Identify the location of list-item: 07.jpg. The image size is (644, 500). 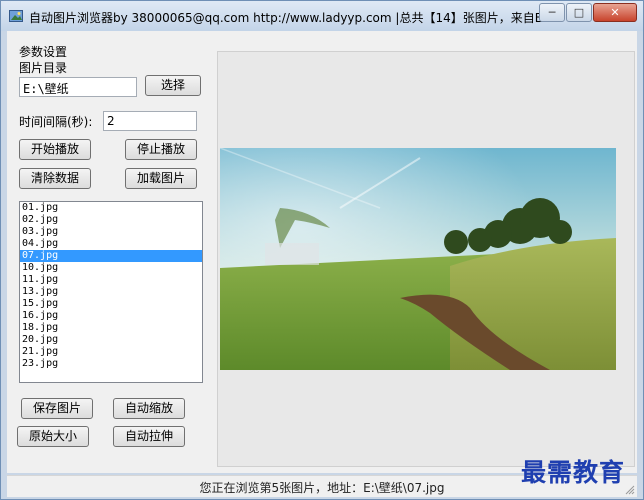
(111, 256).